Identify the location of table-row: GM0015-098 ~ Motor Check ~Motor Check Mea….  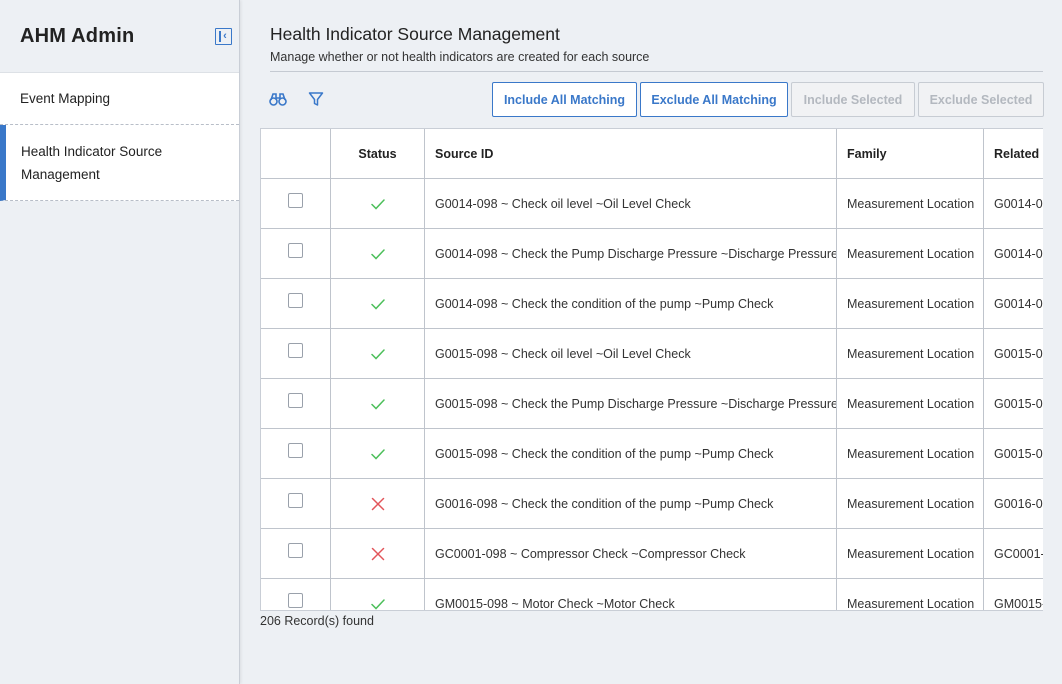
(652, 595).